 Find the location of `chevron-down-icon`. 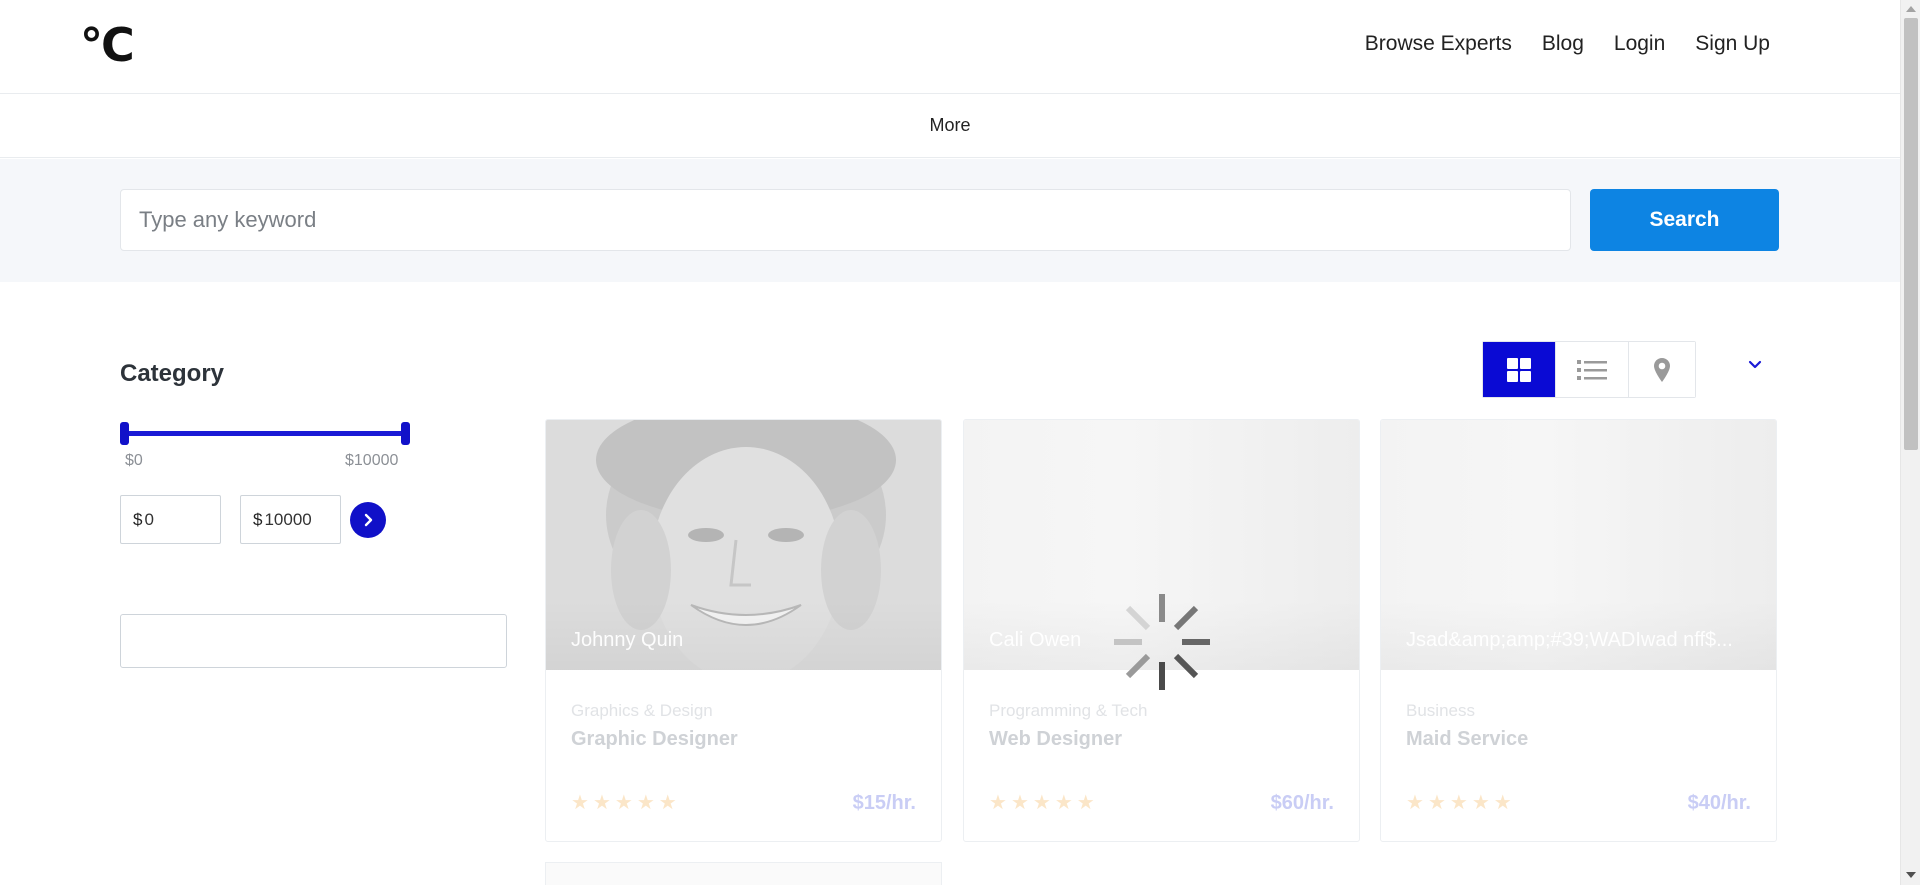

chevron-down-icon is located at coordinates (1755, 364).